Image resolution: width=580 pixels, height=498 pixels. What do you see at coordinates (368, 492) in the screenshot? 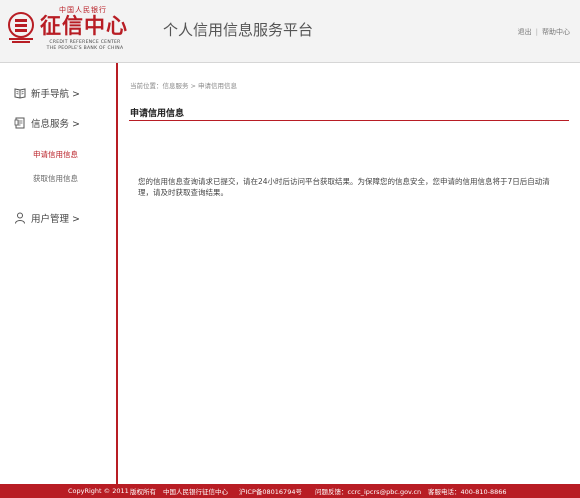
I see `footer-feedback: 问题反馈：ccrc_ipcrs@pbc.gov.cn` at bounding box center [368, 492].